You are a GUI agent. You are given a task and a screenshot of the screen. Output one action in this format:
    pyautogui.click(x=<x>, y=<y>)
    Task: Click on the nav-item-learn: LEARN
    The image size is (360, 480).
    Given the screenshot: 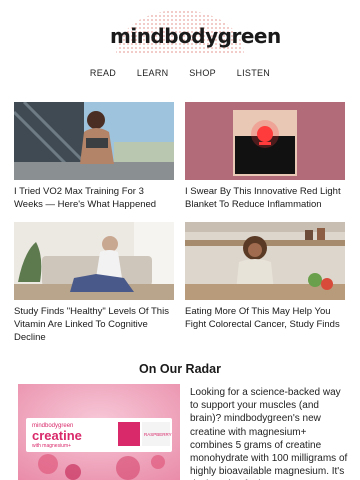 What is the action you would take?
    pyautogui.click(x=153, y=73)
    